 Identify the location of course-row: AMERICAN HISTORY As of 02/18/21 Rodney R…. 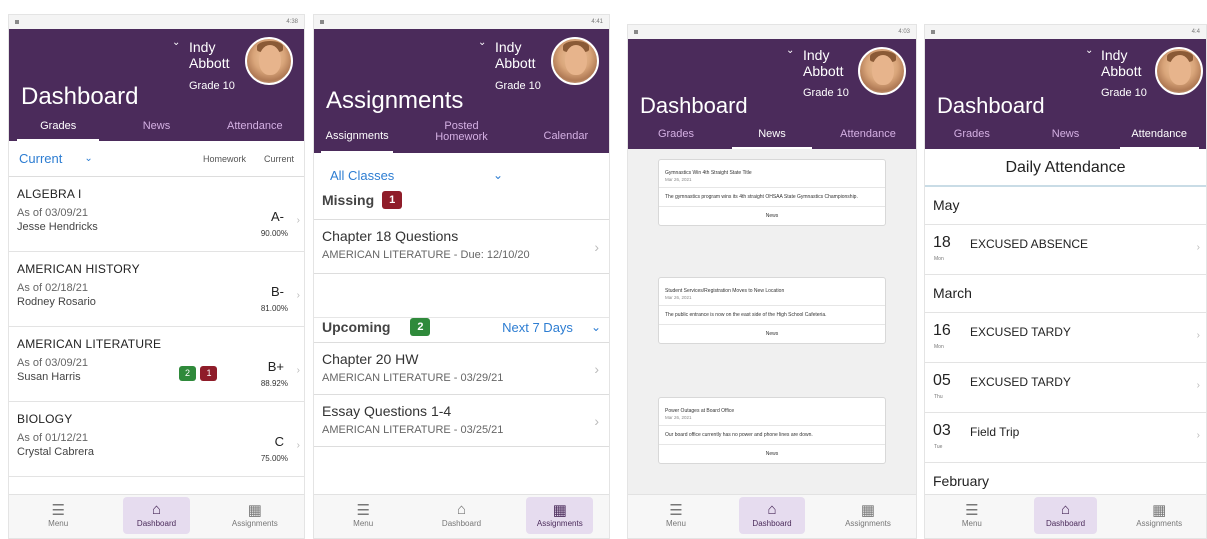
(156, 289).